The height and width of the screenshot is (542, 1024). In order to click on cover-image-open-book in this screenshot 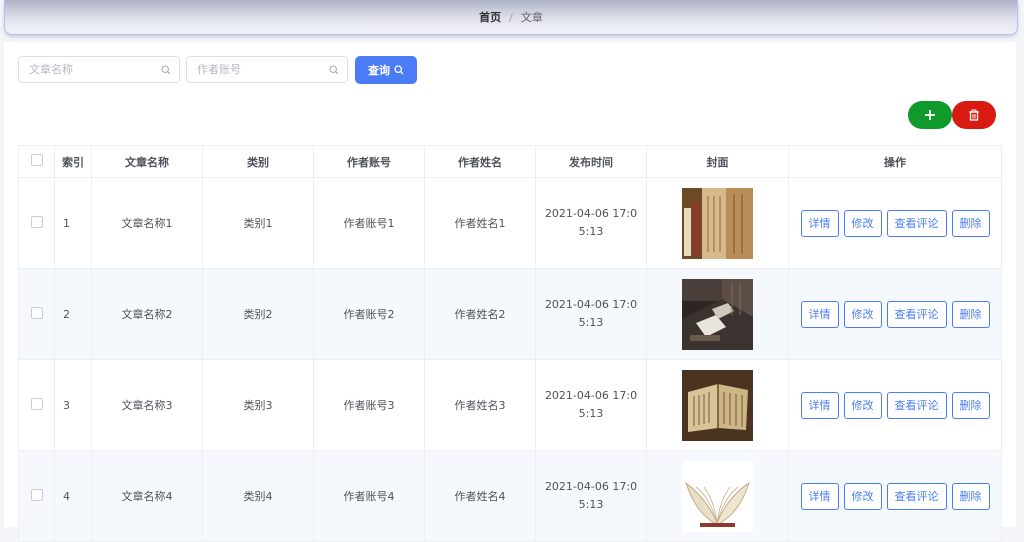, I will do `click(717, 496)`.